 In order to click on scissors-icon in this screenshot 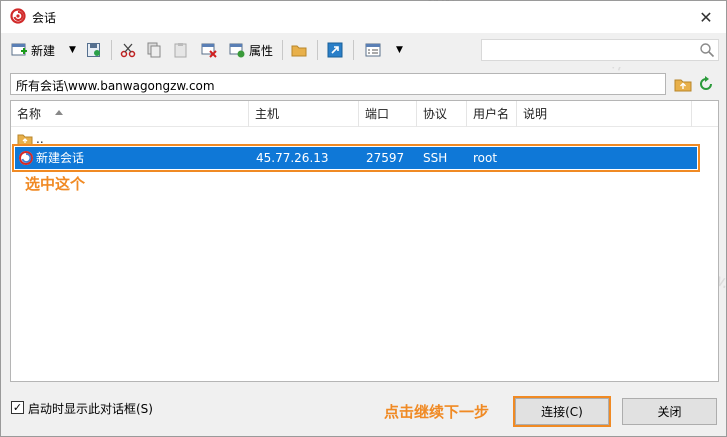, I will do `click(128, 50)`.